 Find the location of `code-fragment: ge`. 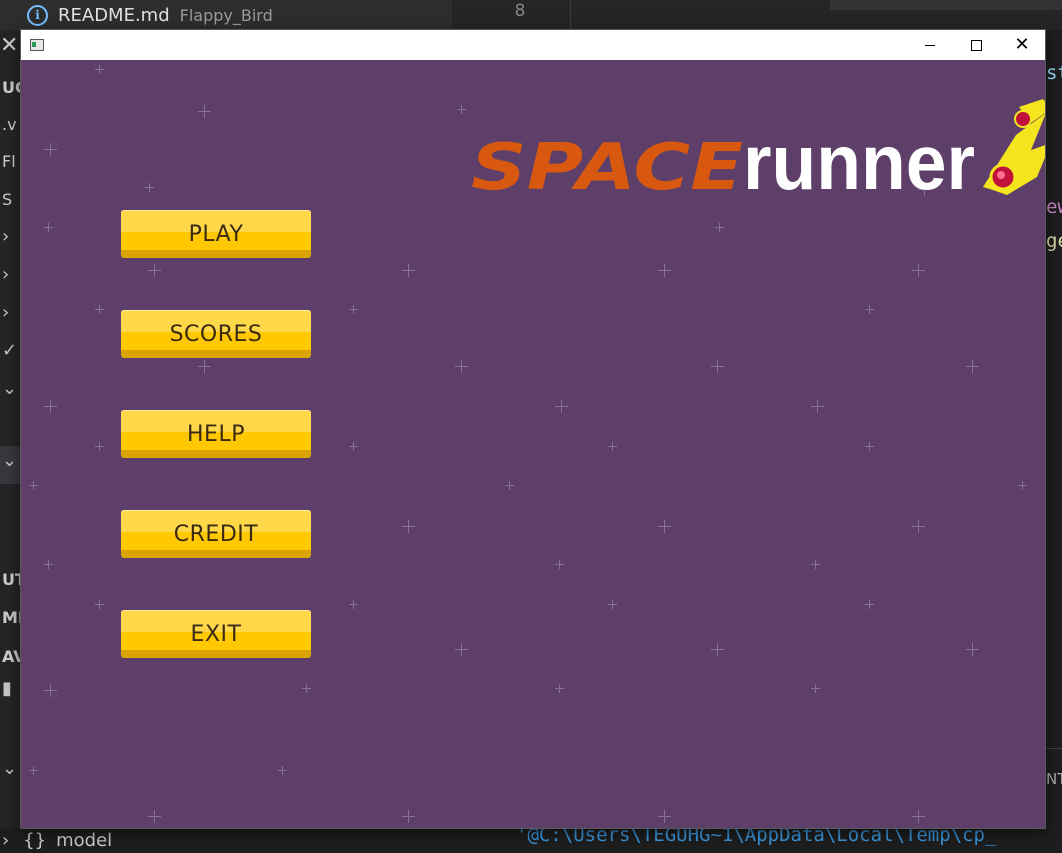

code-fragment: ge is located at coordinates (1054, 241).